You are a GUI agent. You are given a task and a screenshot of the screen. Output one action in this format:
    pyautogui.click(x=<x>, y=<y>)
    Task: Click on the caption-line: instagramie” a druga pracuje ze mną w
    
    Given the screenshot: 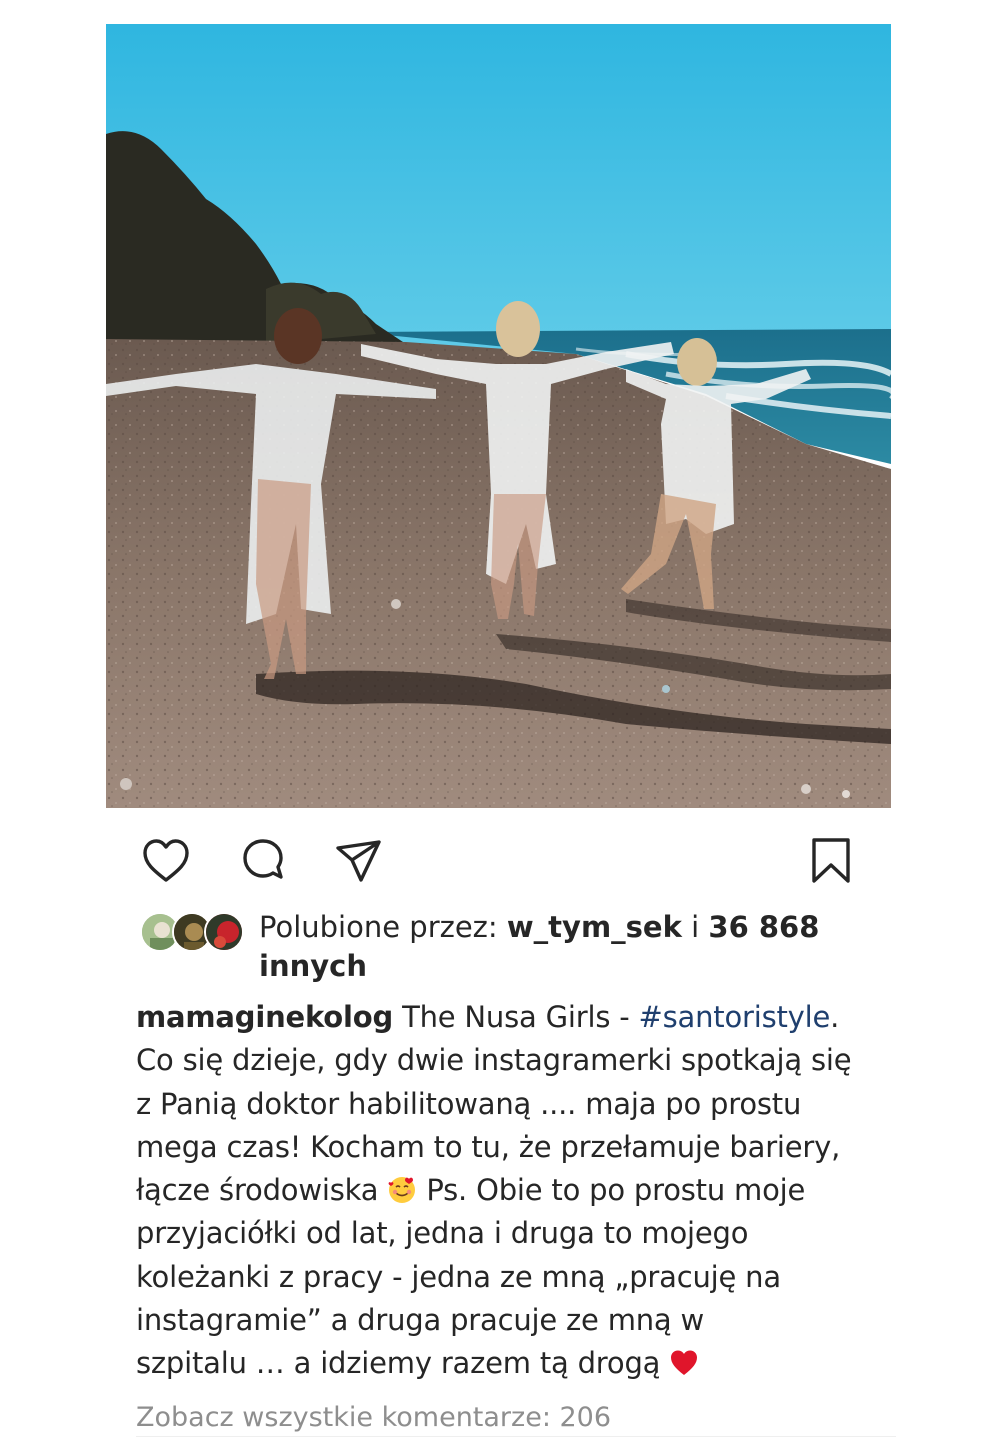 What is the action you would take?
    pyautogui.click(x=420, y=1320)
    